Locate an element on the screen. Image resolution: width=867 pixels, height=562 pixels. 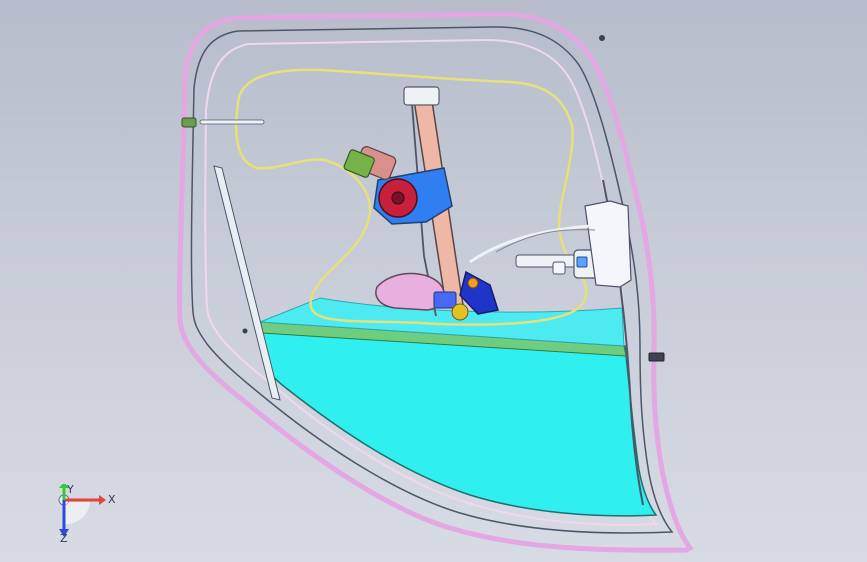
small-black-mark is located at coordinates (245, 331).